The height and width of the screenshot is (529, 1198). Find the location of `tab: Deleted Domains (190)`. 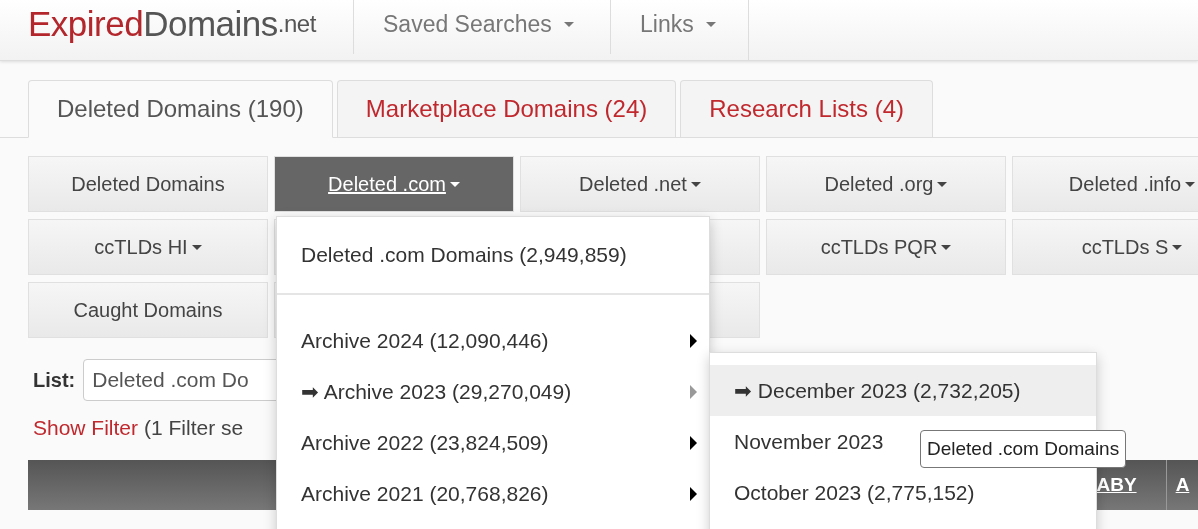

tab: Deleted Domains (190) is located at coordinates (180, 109).